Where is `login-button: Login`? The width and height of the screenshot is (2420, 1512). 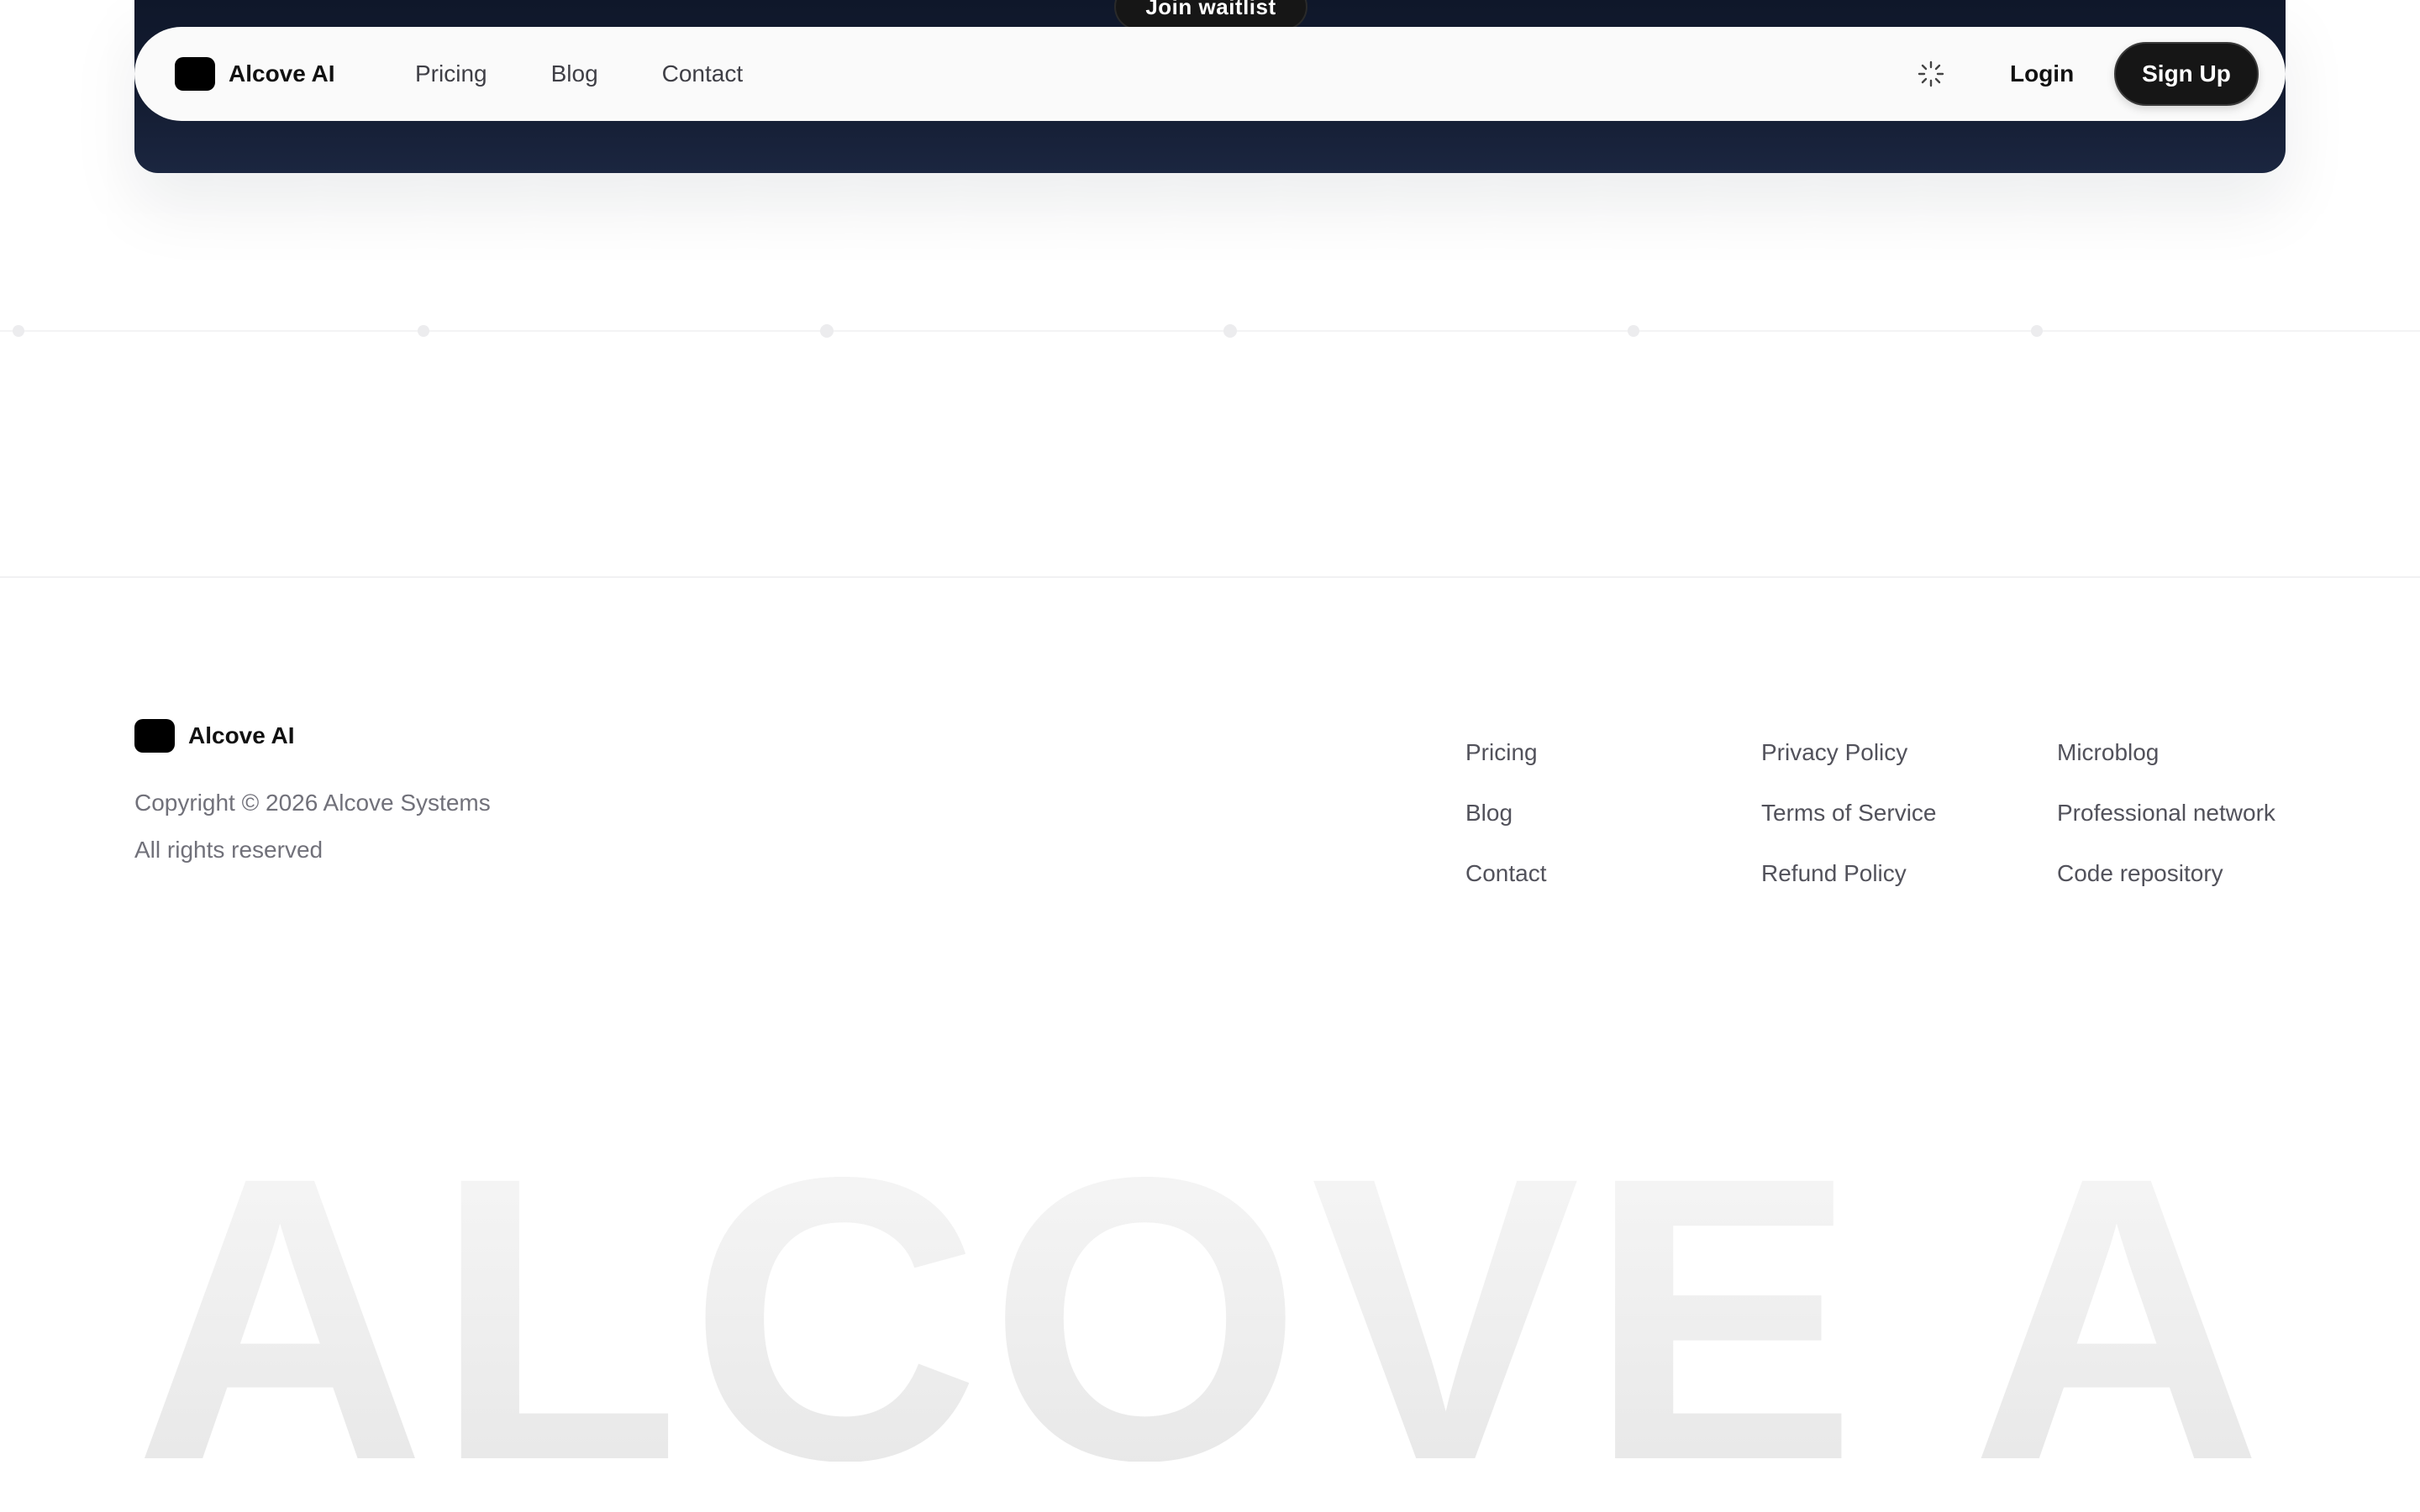 login-button: Login is located at coordinates (2042, 73).